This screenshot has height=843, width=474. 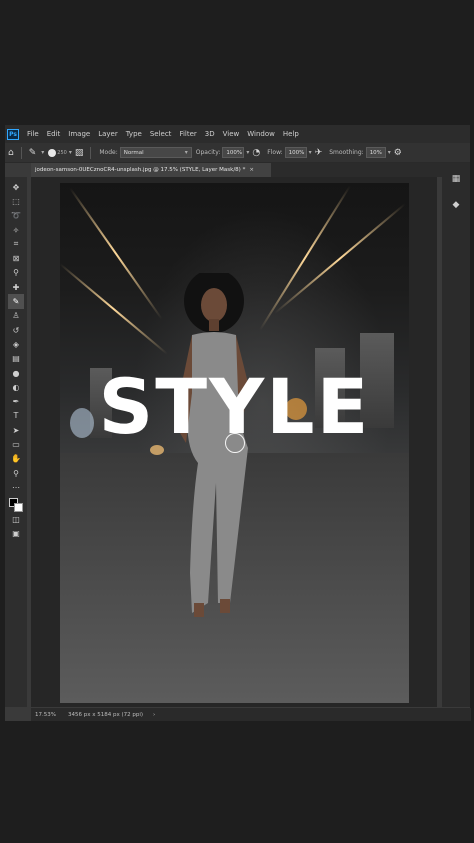 What do you see at coordinates (251, 714) in the screenshot?
I see `status-bar: 17.53% 3456 px x 5184 px (72 ppi) ›` at bounding box center [251, 714].